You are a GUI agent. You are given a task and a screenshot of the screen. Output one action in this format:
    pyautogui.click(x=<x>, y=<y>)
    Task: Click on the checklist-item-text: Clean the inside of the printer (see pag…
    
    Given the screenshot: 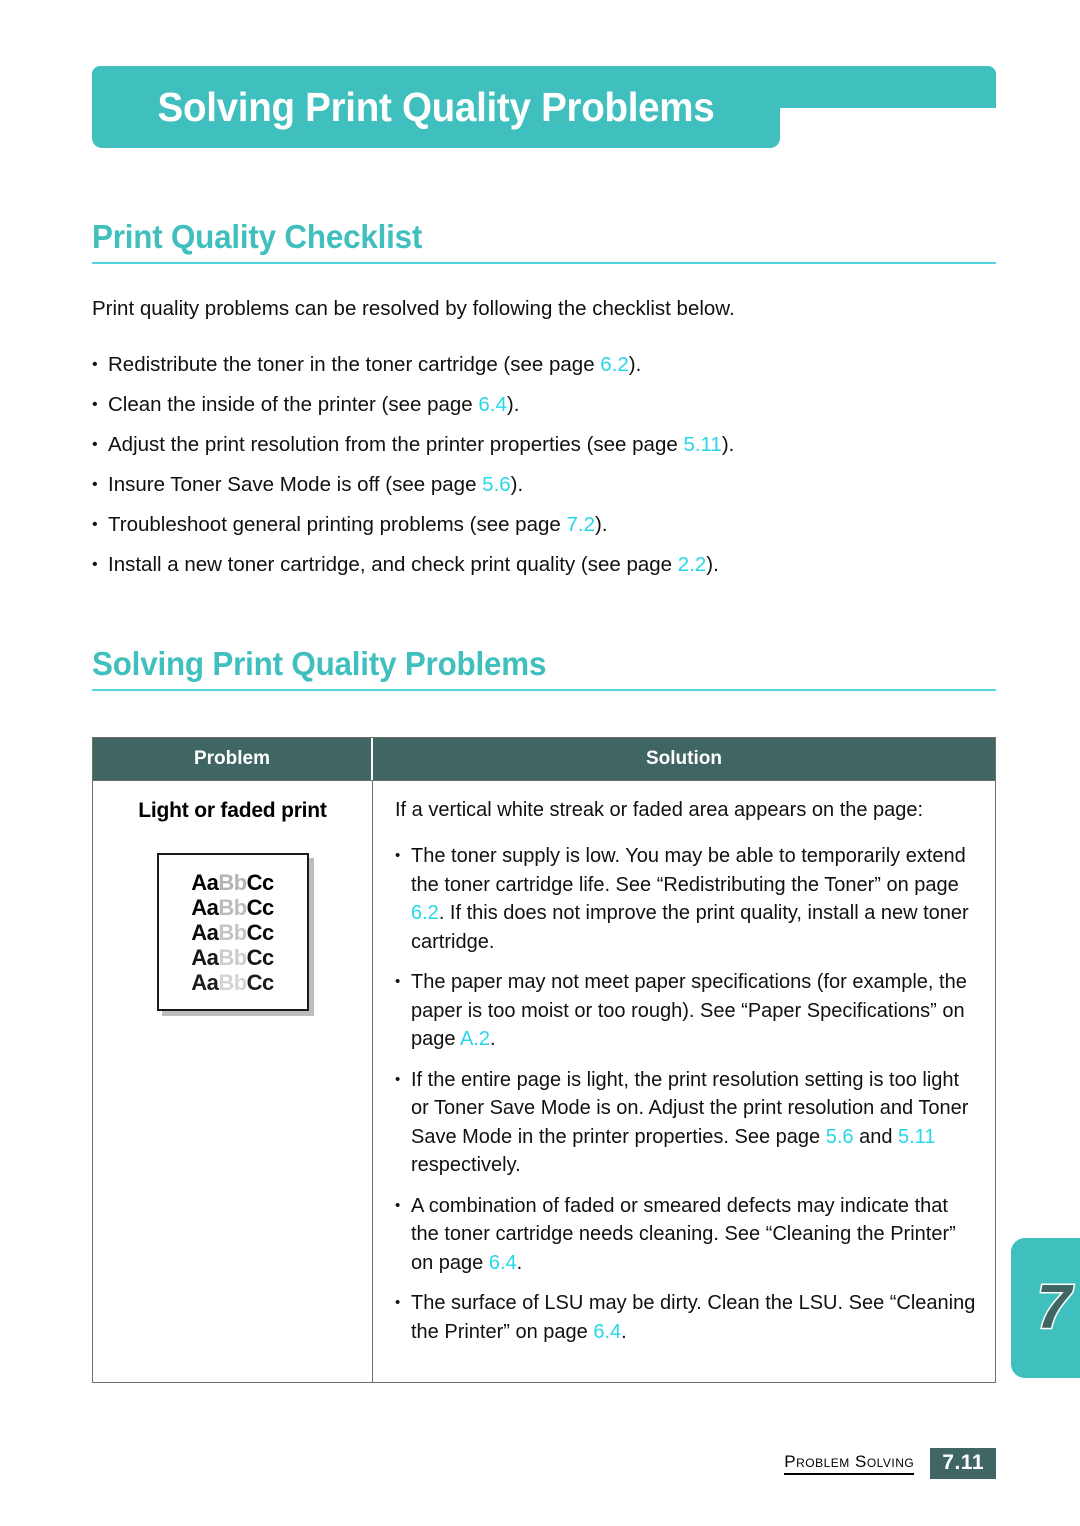 What is the action you would take?
    pyautogui.click(x=552, y=405)
    